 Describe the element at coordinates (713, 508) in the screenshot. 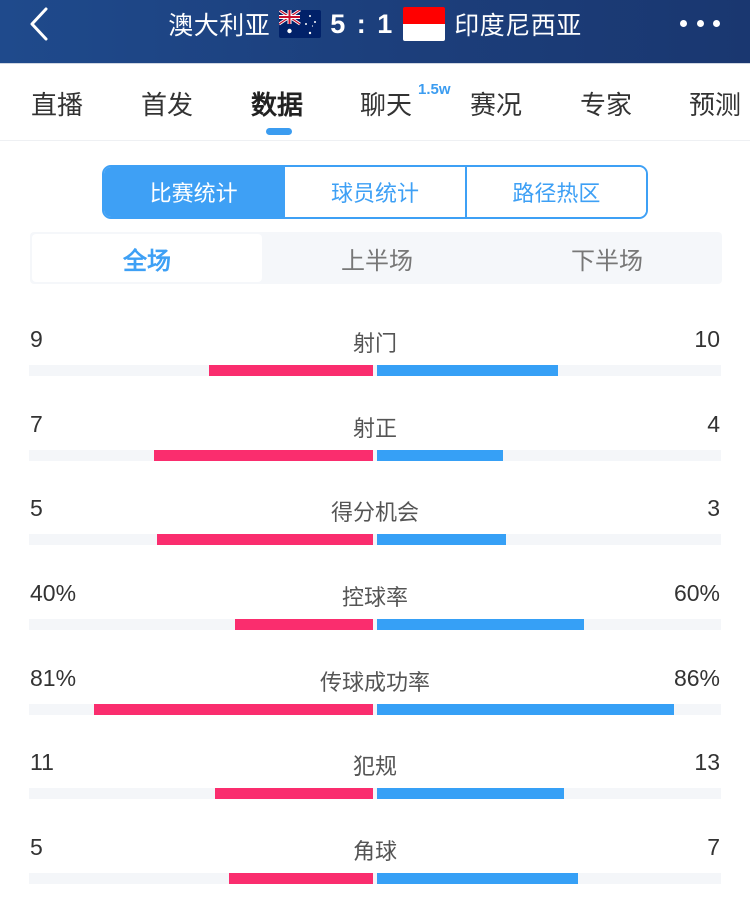

I see `away-stat-value: 3` at that location.